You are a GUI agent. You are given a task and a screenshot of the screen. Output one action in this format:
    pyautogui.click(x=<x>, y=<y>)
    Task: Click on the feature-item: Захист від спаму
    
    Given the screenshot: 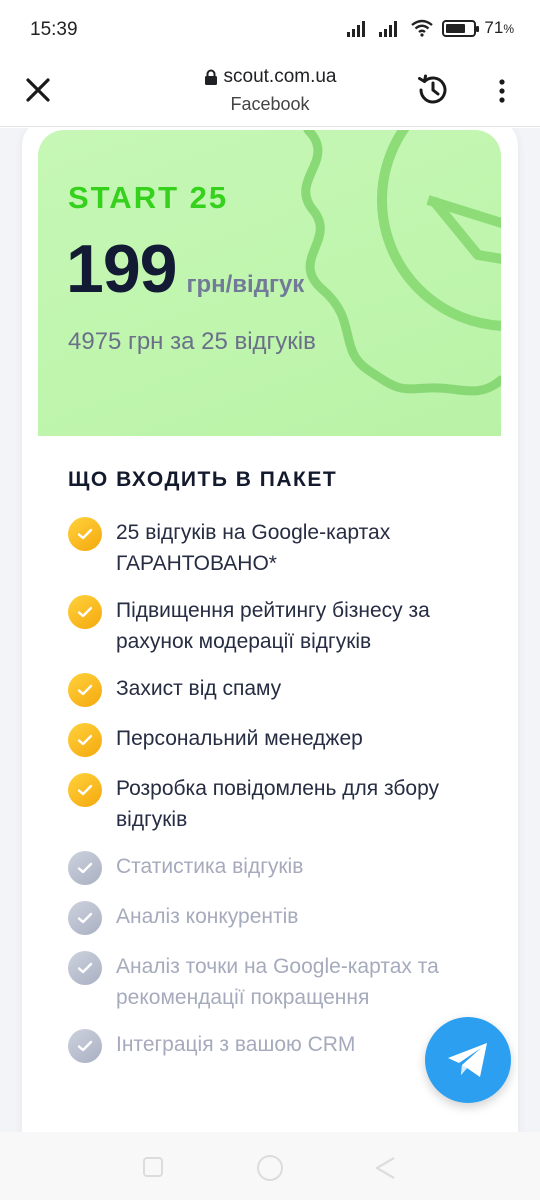 What is the action you would take?
    pyautogui.click(x=278, y=690)
    